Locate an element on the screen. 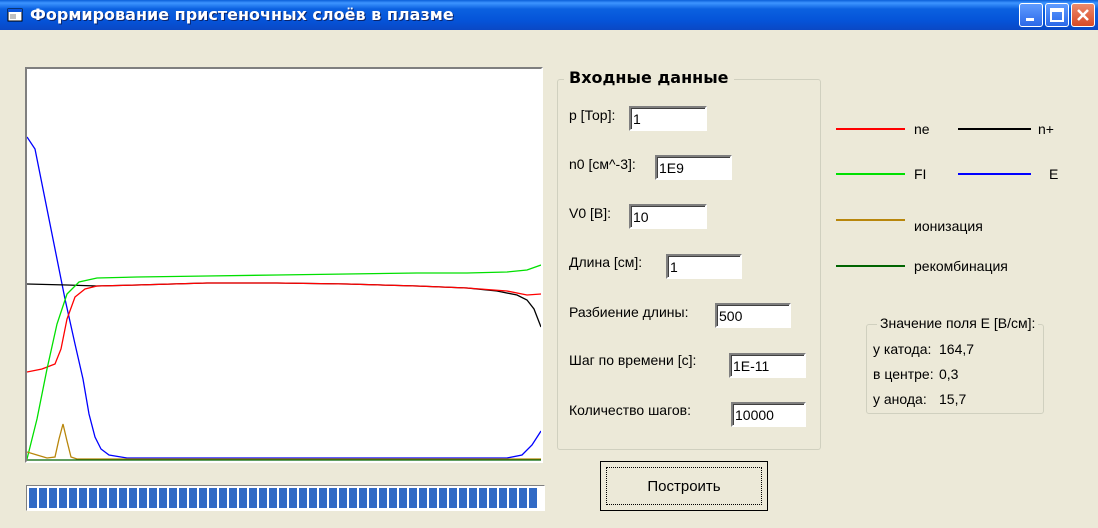 Image resolution: width=1098 pixels, height=528 pixels. legend-nplus-label: n+ is located at coordinates (1046, 129).